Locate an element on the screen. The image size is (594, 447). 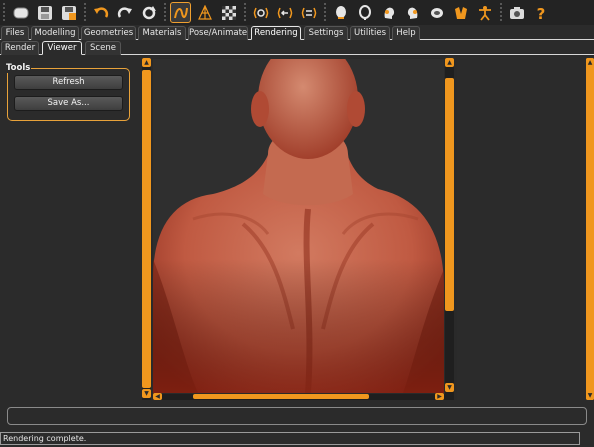
main-toolbar: ? is located at coordinates (297, 12).